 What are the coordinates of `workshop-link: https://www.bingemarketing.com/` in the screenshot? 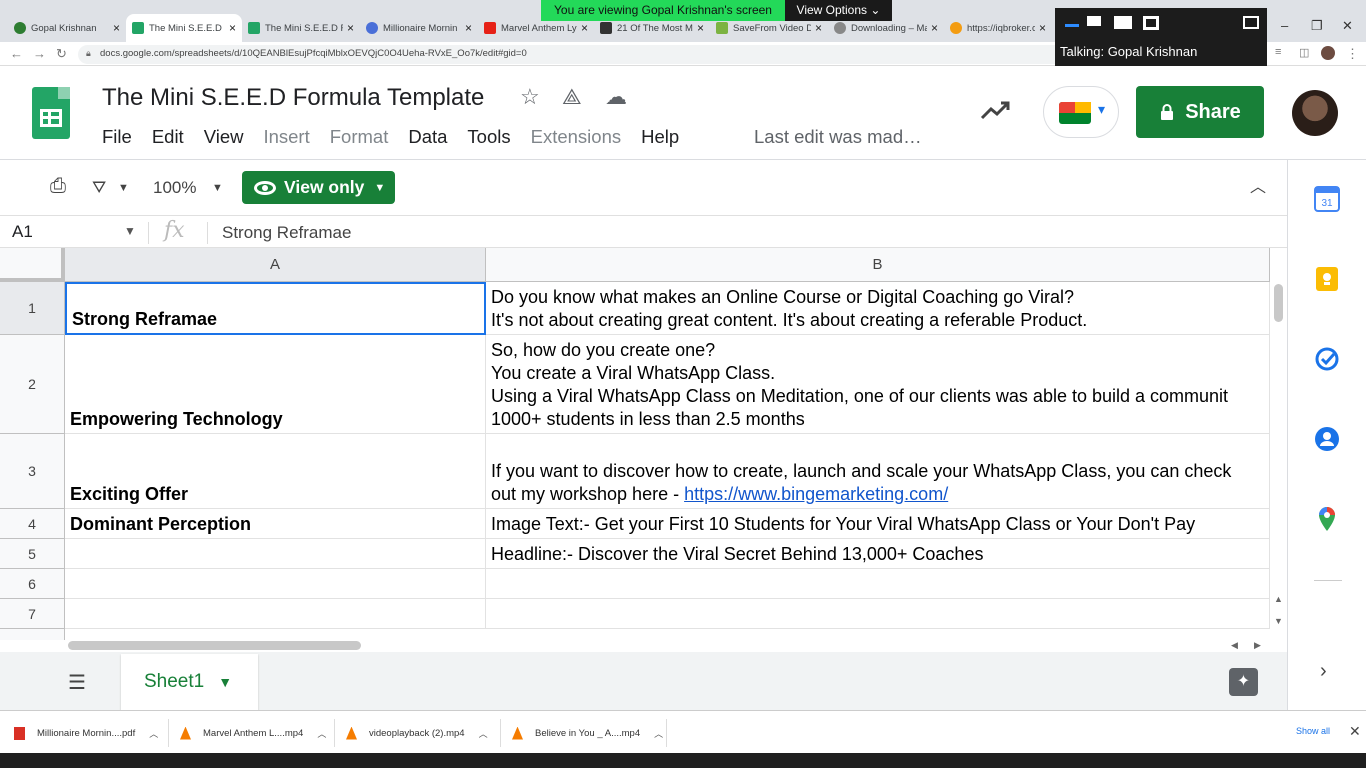 It's located at (816, 494).